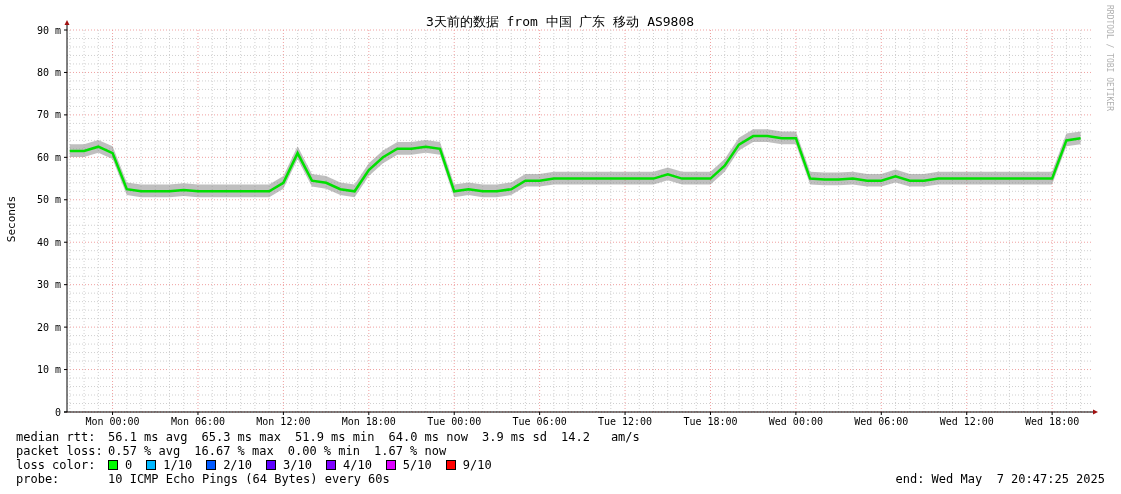  What do you see at coordinates (323, 451) in the screenshot?
I see `stat-value: 0.00 % min` at bounding box center [323, 451].